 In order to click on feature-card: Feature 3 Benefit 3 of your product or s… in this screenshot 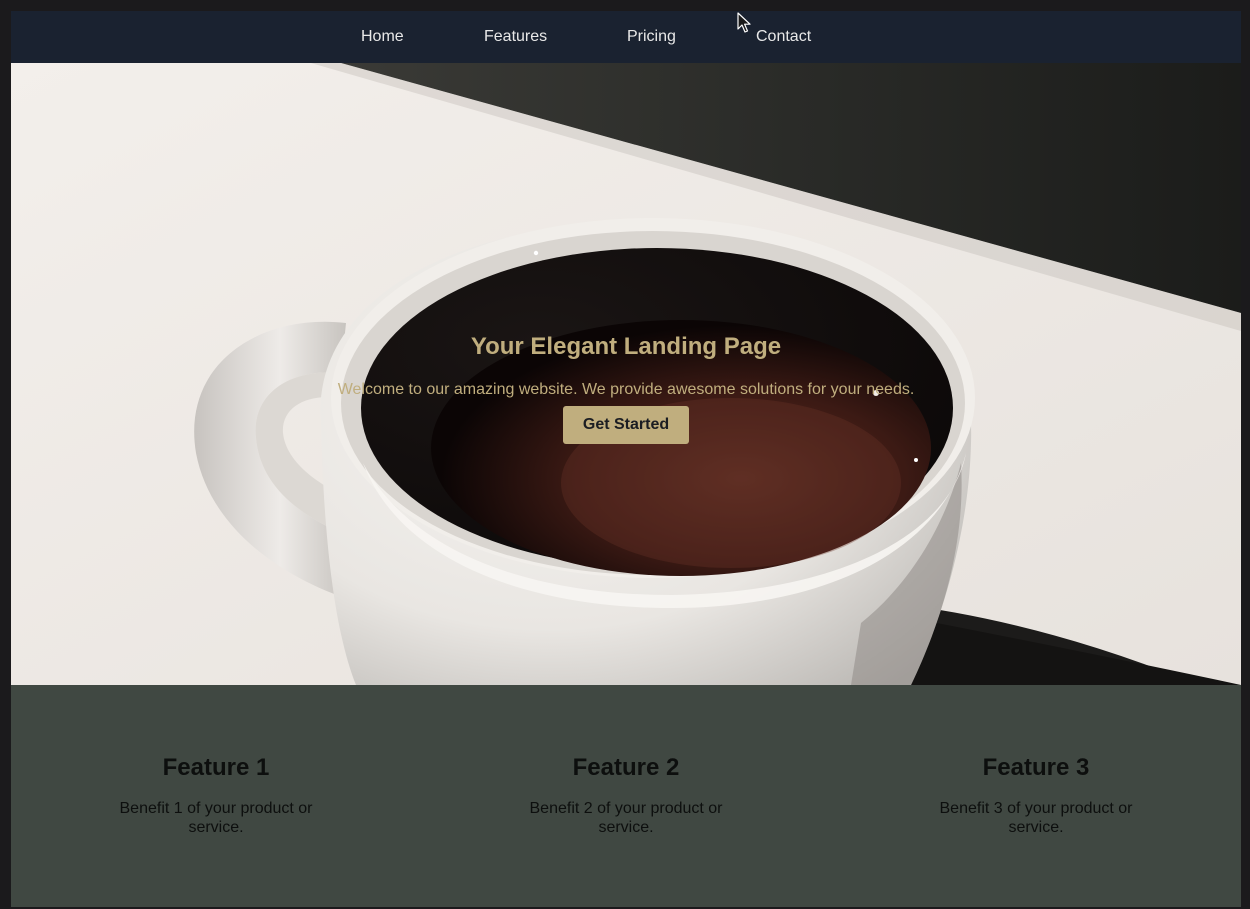, I will do `click(1036, 795)`.